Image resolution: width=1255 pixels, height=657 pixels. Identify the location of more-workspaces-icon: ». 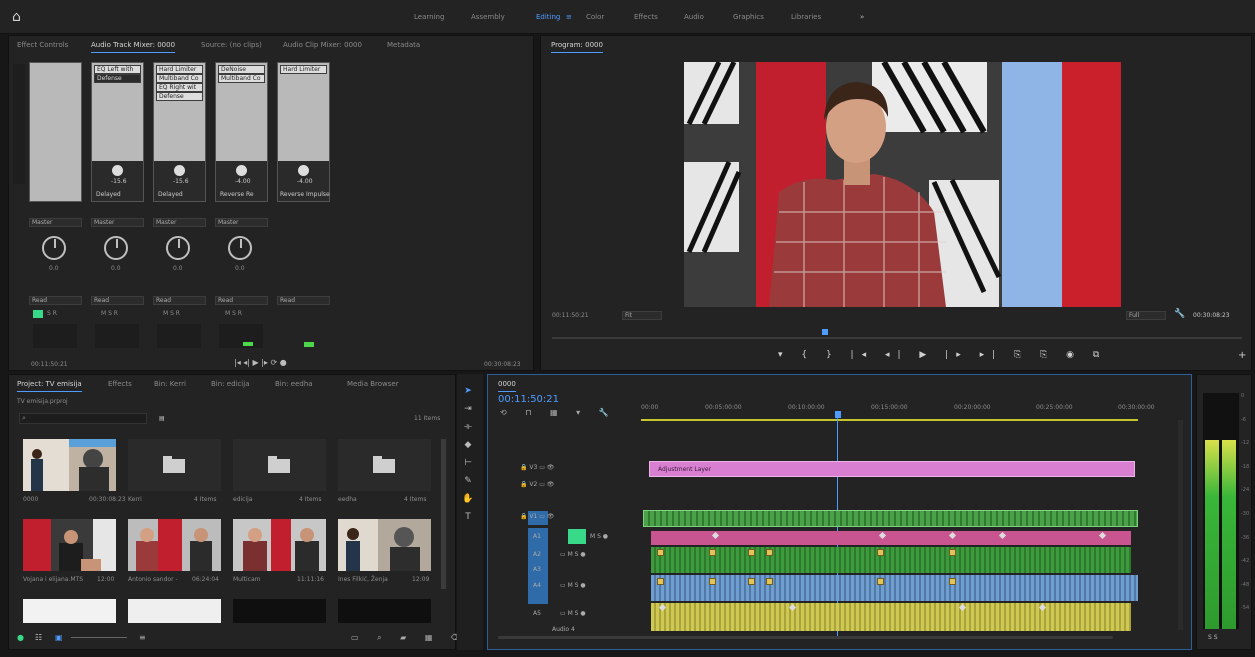
(862, 17).